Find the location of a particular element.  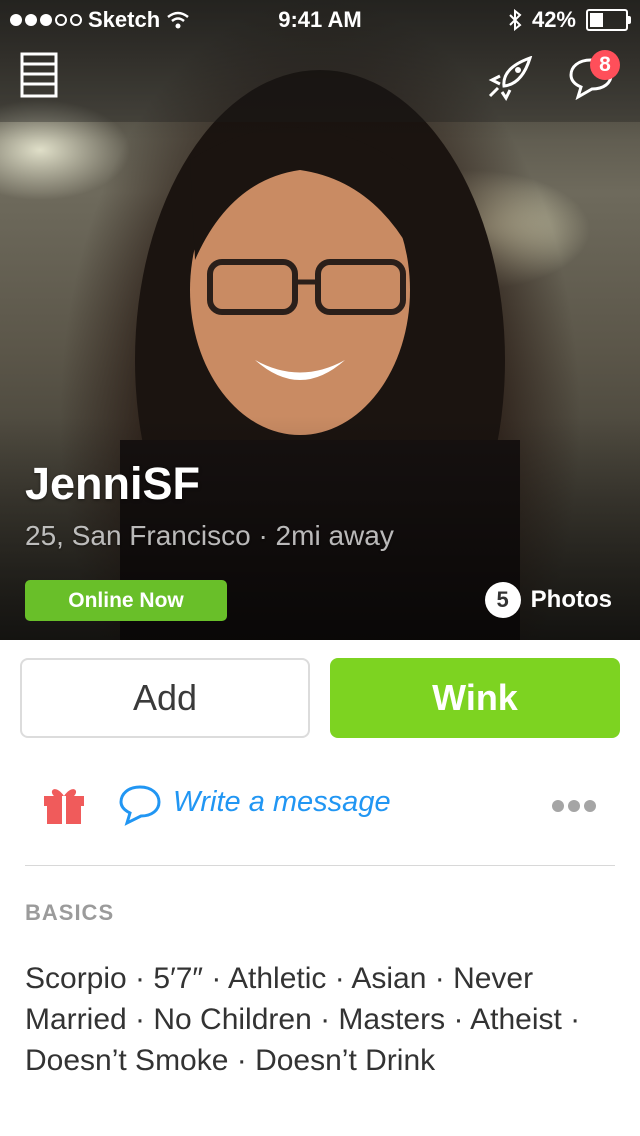

battery-percent: 42% is located at coordinates (553, 19).